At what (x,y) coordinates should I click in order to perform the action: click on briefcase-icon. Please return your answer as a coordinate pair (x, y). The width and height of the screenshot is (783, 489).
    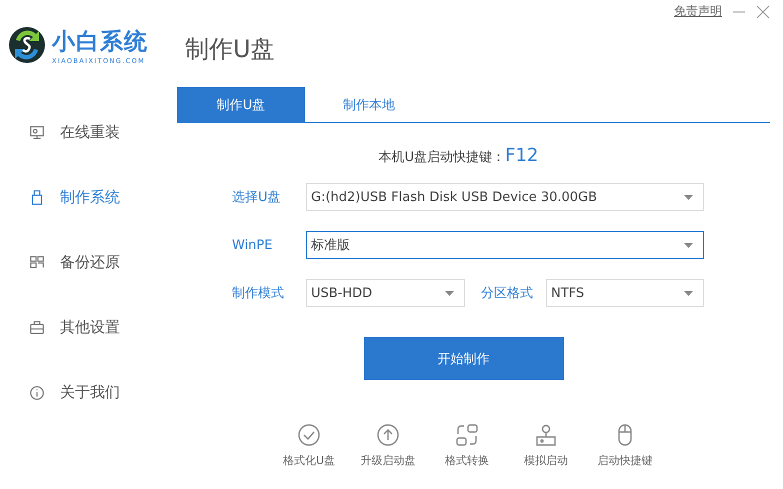
    Looking at the image, I should click on (37, 327).